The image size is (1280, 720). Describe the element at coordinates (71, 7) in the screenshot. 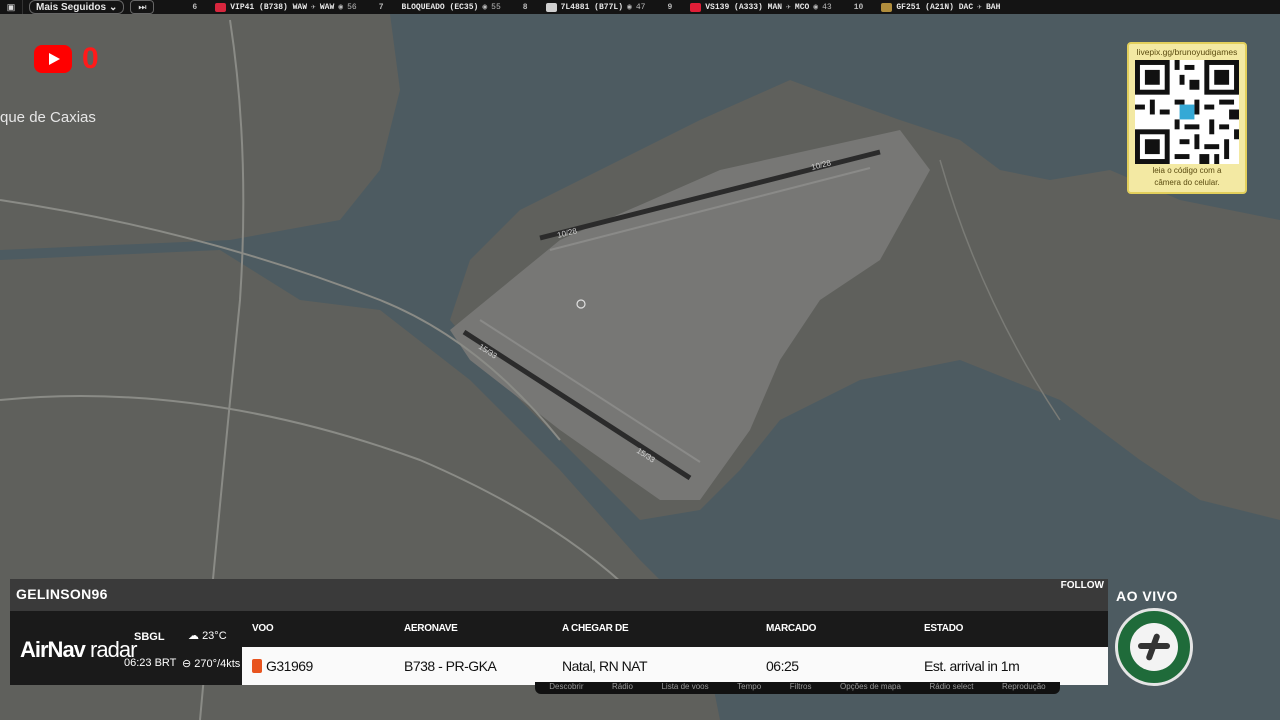

I see `most-followed-label: Mais Seguidos` at that location.